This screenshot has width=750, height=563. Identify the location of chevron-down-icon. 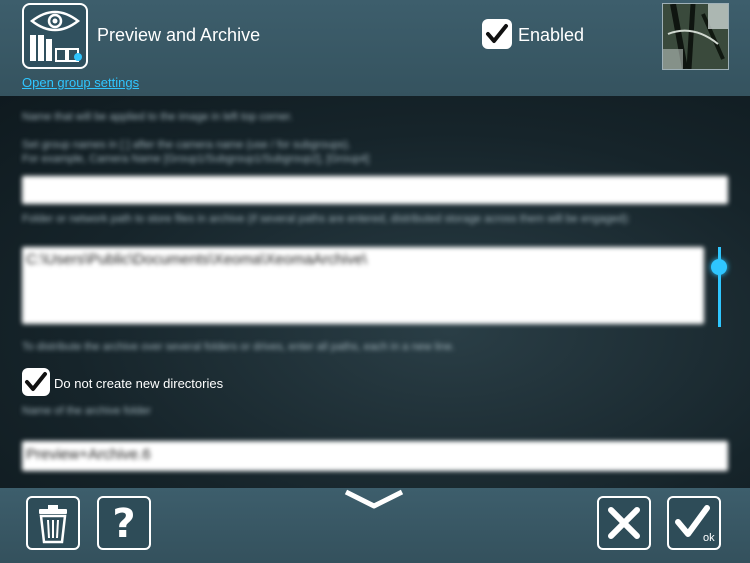
(374, 500).